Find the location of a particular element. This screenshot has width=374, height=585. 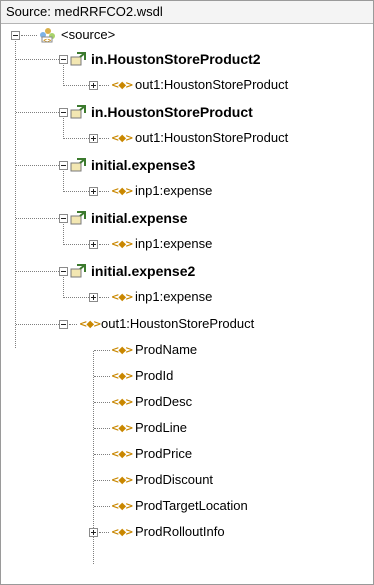

tree-root-label: <source> is located at coordinates (88, 34).